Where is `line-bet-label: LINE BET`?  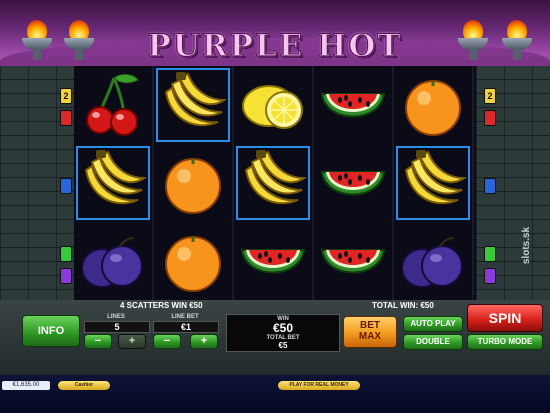 line-bet-label: LINE BET is located at coordinates (185, 317).